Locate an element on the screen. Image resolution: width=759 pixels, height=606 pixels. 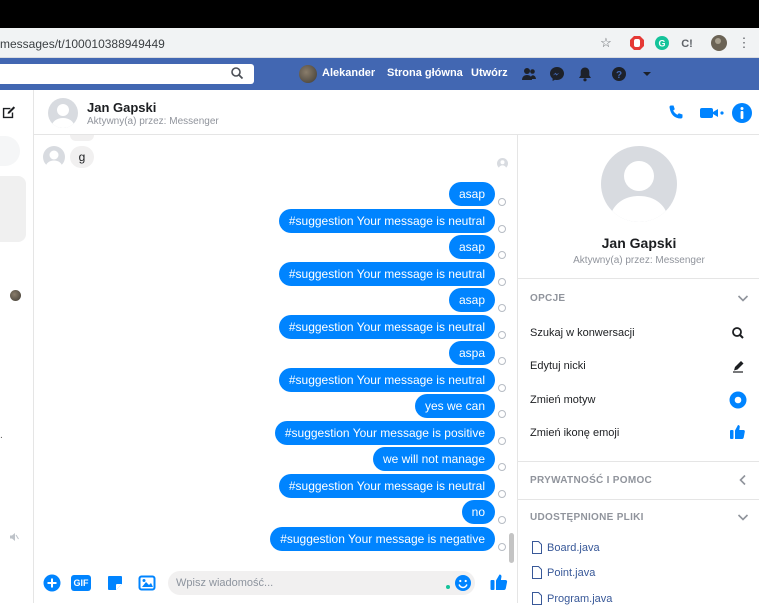
outgoing-message-bubble: yes we can is located at coordinates (454, 406).